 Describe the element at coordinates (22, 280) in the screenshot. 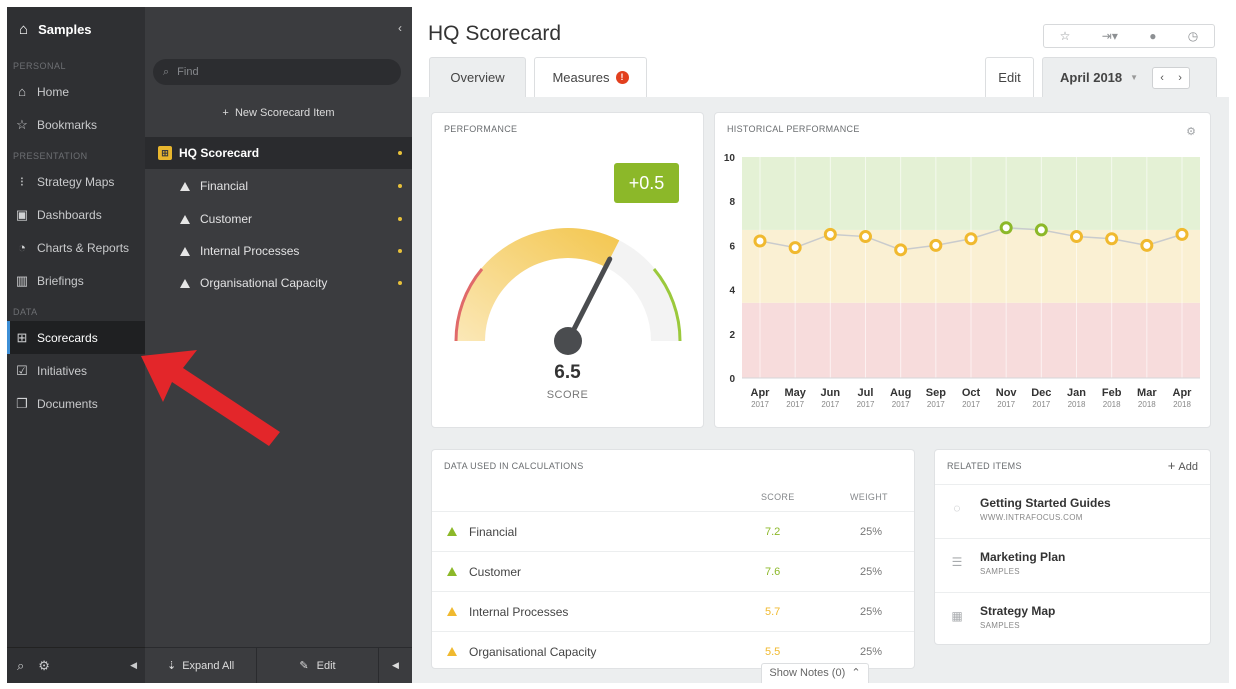

I see `book-icon: ▥` at that location.